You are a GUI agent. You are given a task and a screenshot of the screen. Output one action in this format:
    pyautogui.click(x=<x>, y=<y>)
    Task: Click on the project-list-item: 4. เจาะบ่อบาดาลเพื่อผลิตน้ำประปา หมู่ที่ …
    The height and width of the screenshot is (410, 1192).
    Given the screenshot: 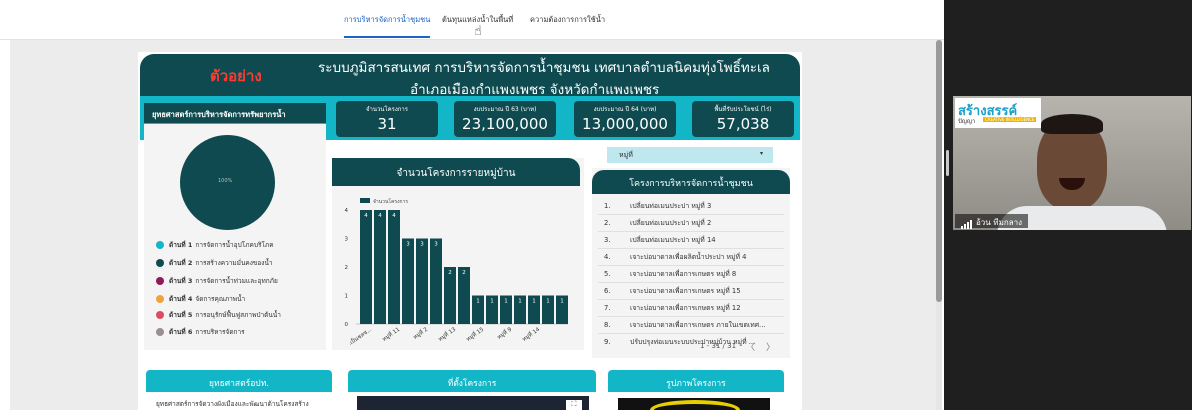 What is the action you would take?
    pyautogui.click(x=675, y=256)
    